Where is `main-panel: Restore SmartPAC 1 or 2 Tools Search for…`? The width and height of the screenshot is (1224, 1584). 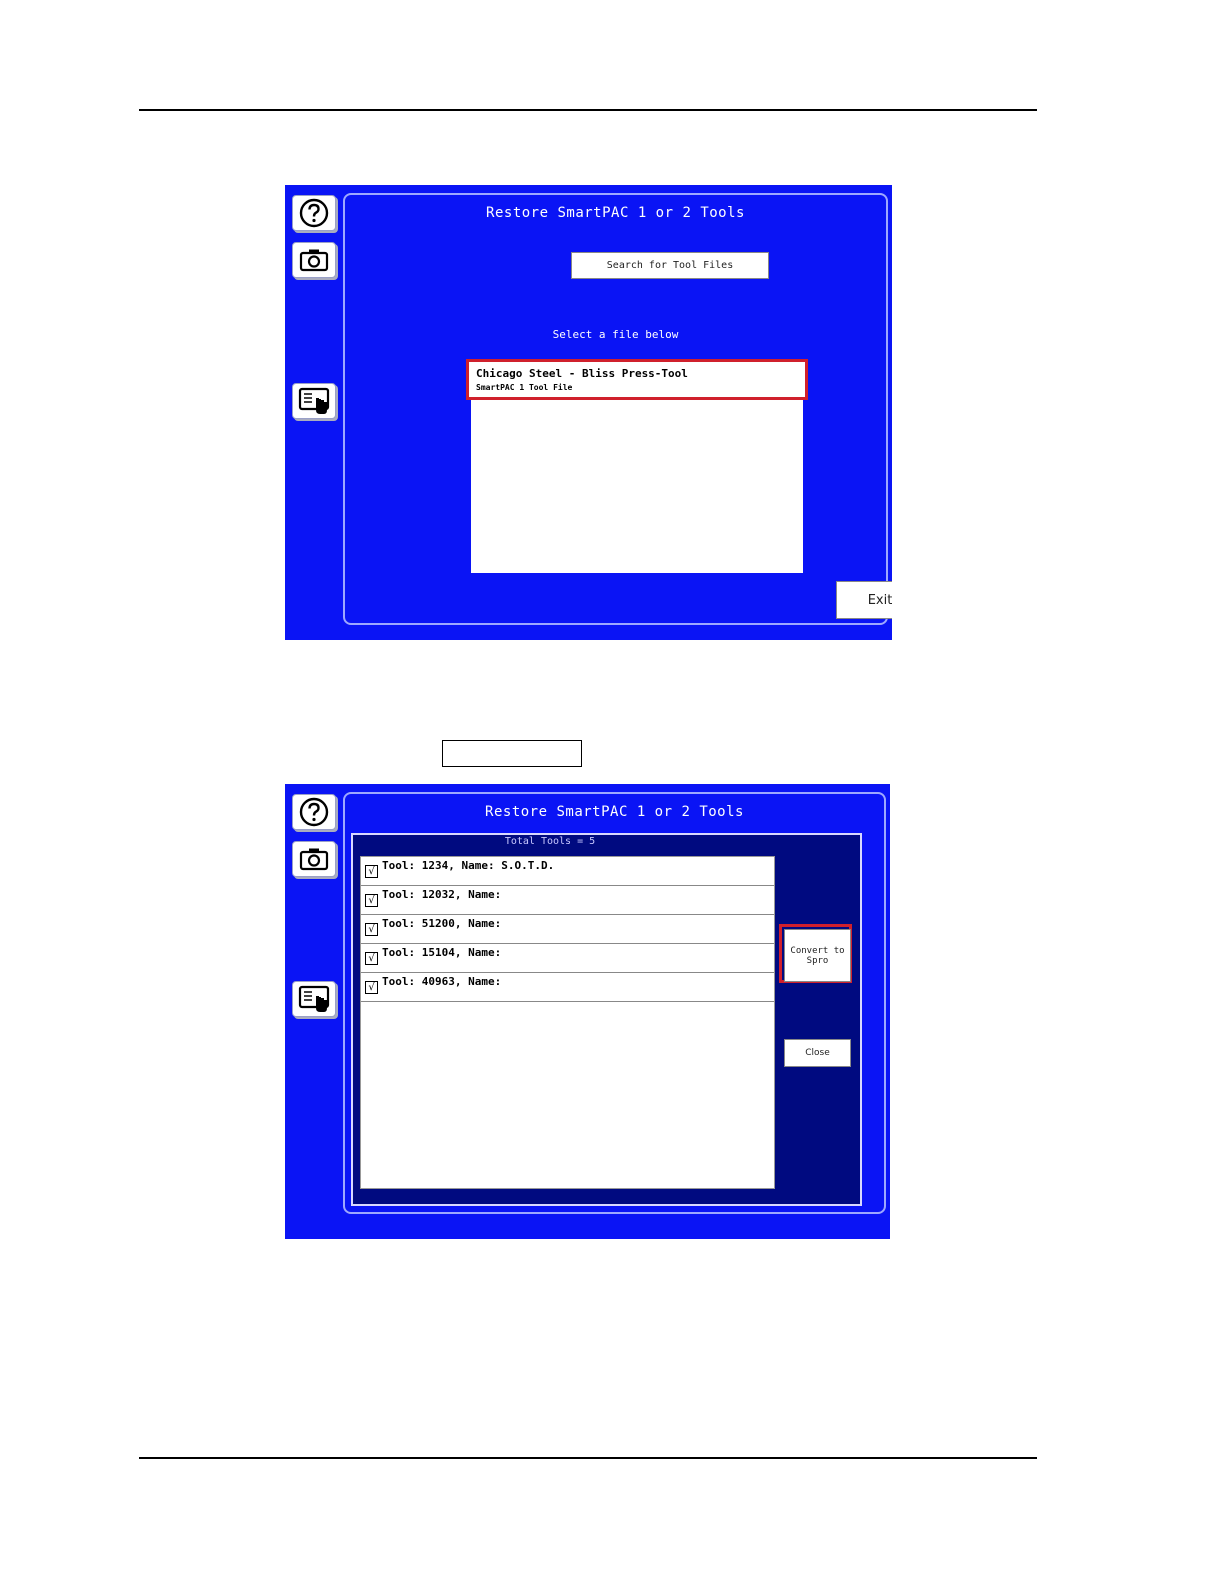
main-panel: Restore SmartPAC 1 or 2 Tools Search for… is located at coordinates (617, 409).